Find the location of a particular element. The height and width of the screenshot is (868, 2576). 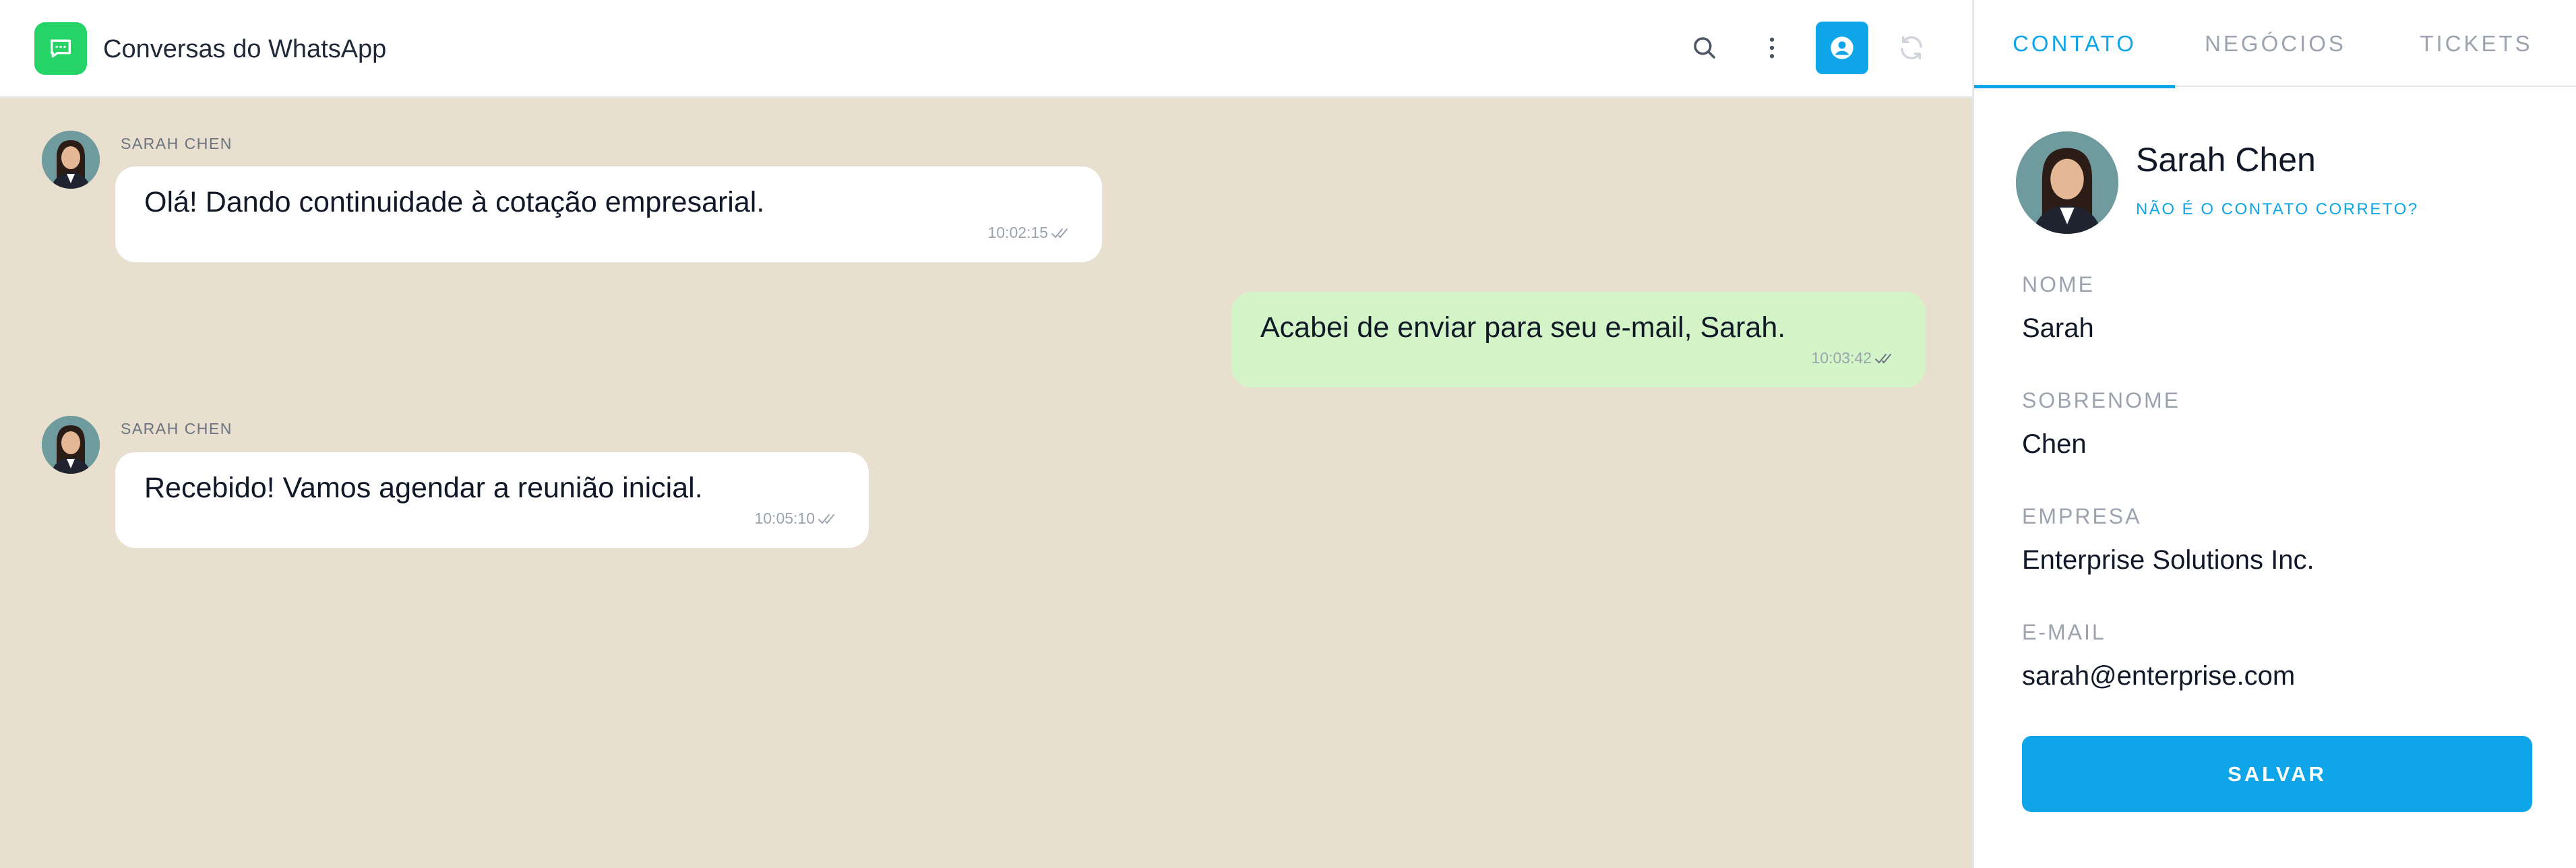

message-meta: 10:03:42 is located at coordinates (1854, 358).